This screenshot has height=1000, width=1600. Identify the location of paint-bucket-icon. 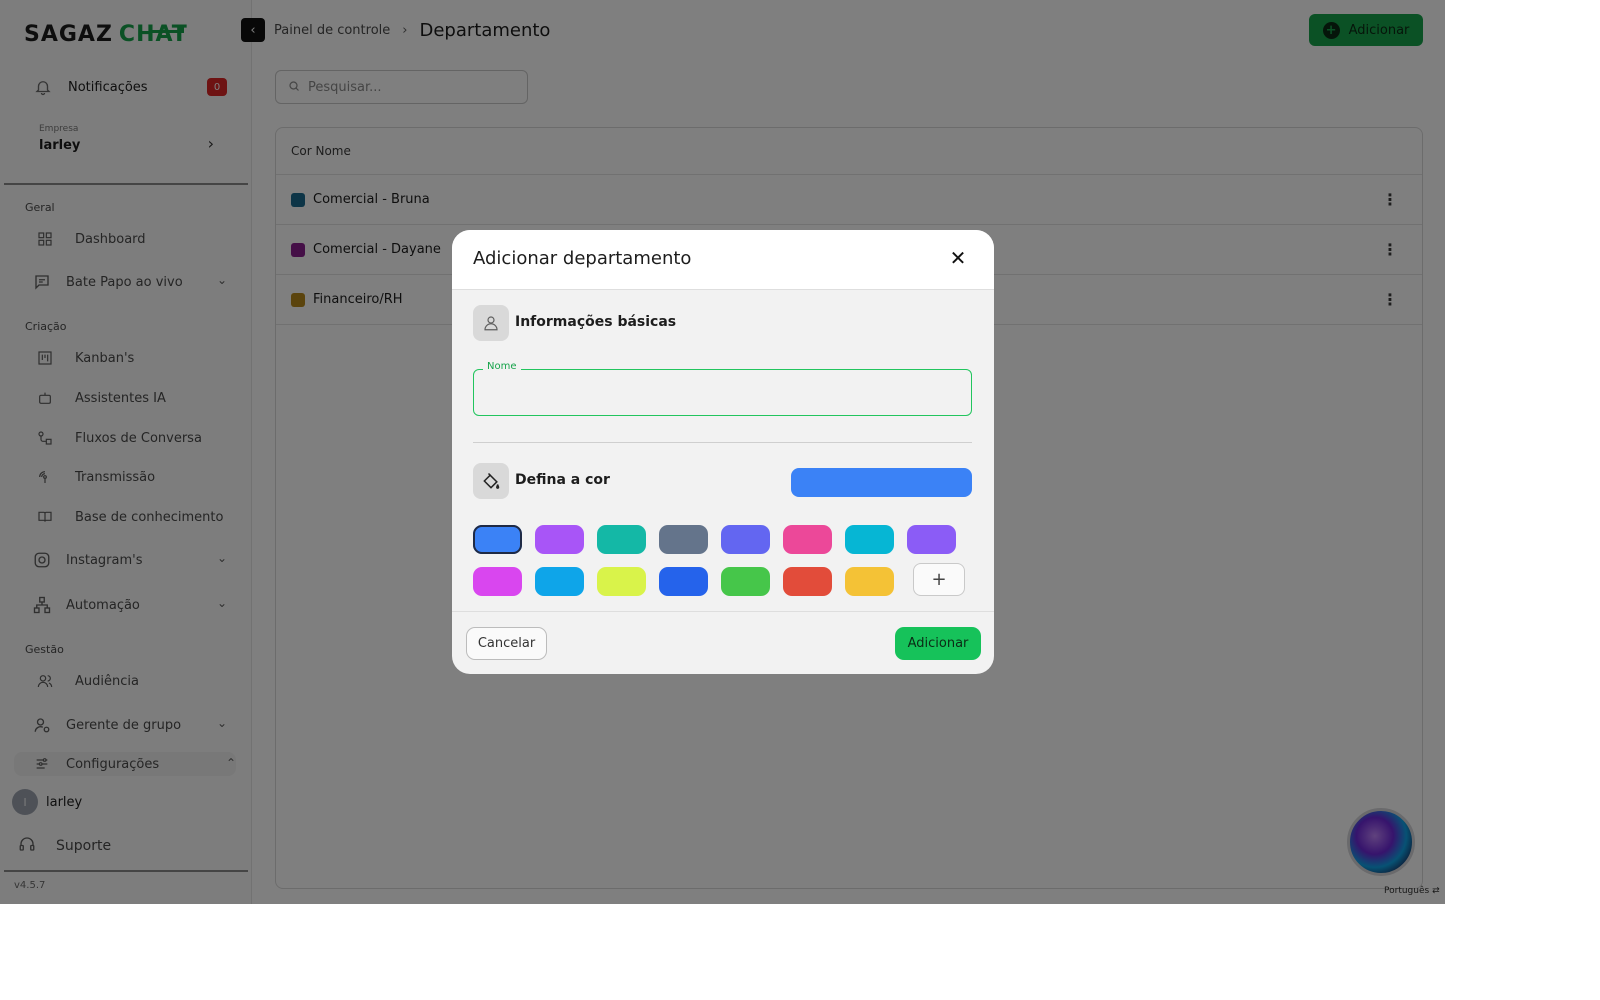
(491, 481).